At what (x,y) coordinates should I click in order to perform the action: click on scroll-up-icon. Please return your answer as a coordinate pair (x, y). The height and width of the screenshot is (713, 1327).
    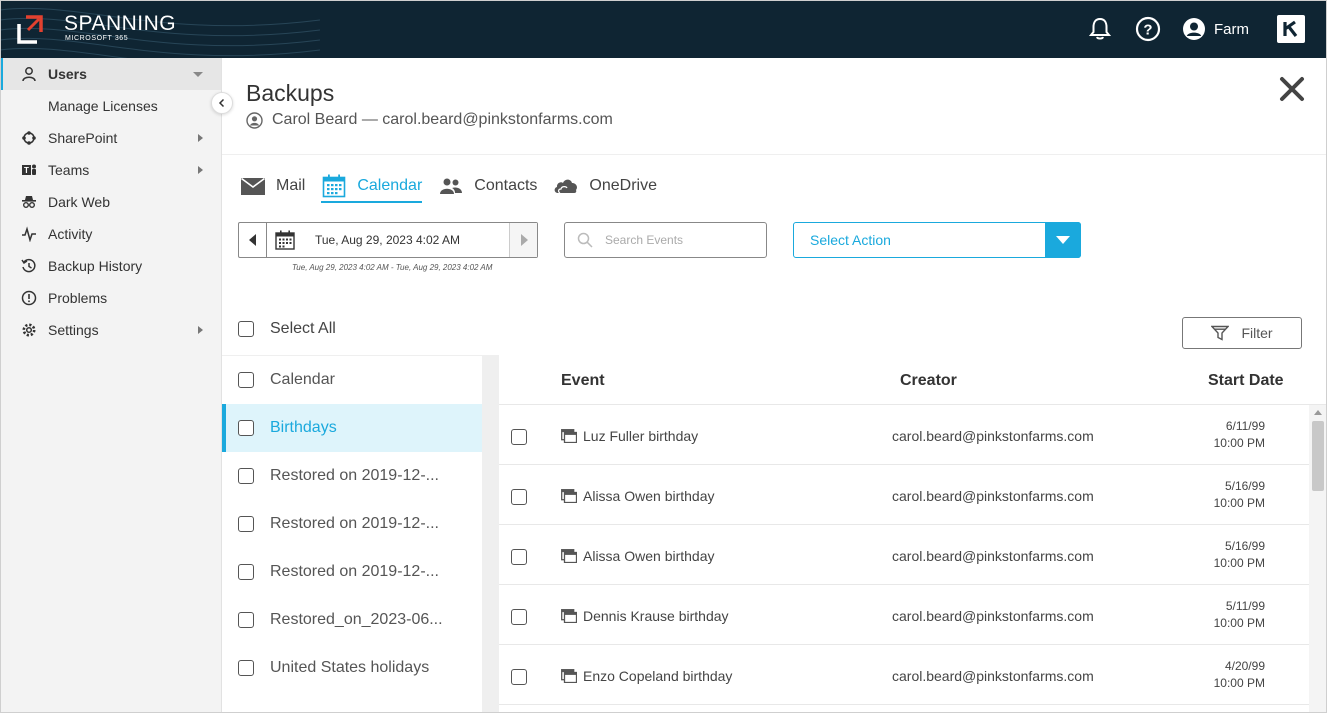
    Looking at the image, I should click on (1318, 412).